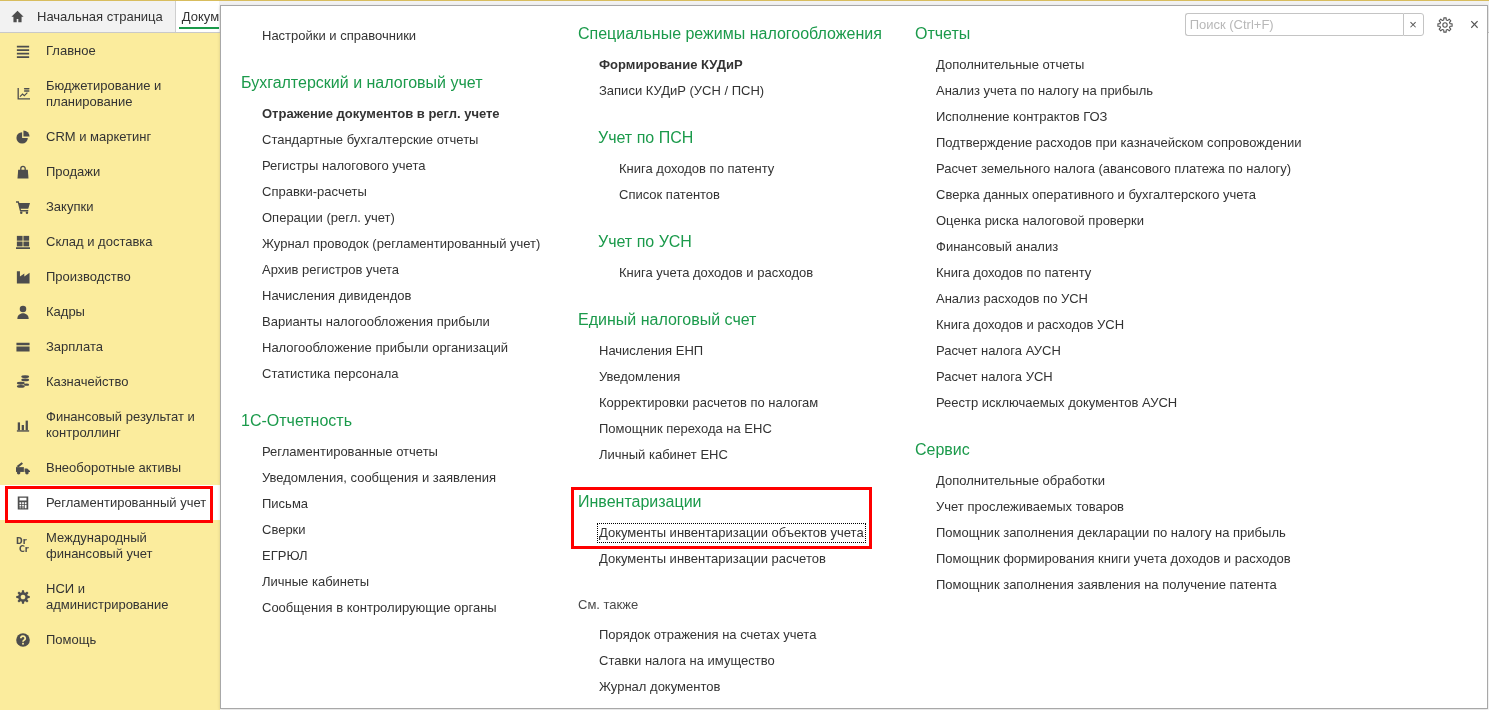  I want to click on menu-link: Документы инвентаризации объектов учета, so click(731, 533).